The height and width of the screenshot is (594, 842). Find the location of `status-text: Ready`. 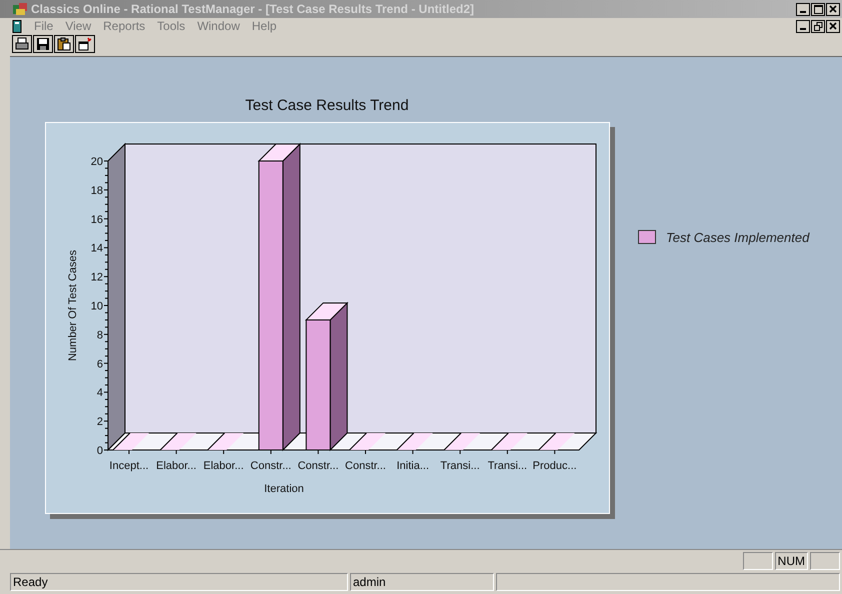

status-text: Ready is located at coordinates (179, 582).